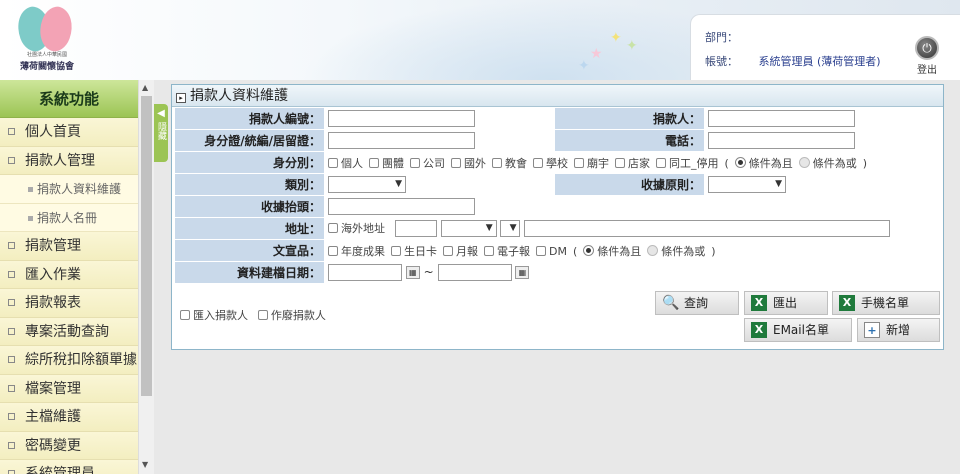  I want to click on sidebar-item-label: 捐款管理, so click(53, 246).